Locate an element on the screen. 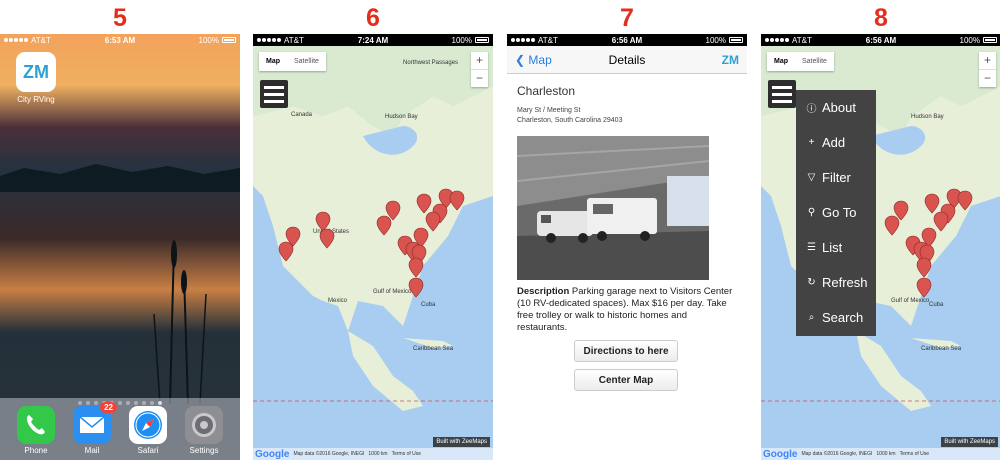 The width and height of the screenshot is (1000, 460). settings-app-icon is located at coordinates (204, 425).